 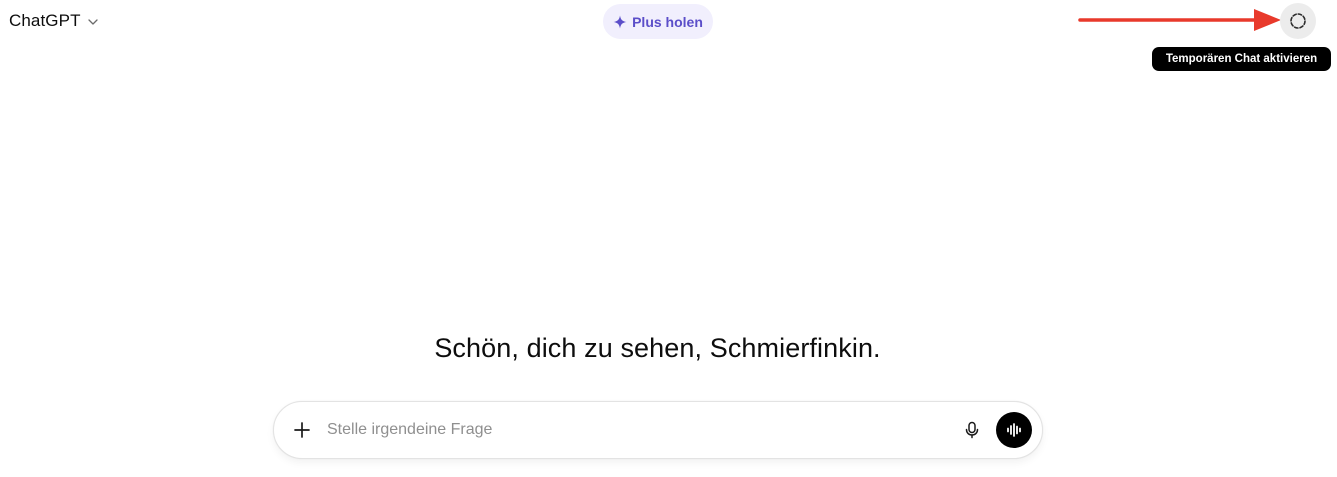 I want to click on chevron-down-icon, so click(x=93, y=22).